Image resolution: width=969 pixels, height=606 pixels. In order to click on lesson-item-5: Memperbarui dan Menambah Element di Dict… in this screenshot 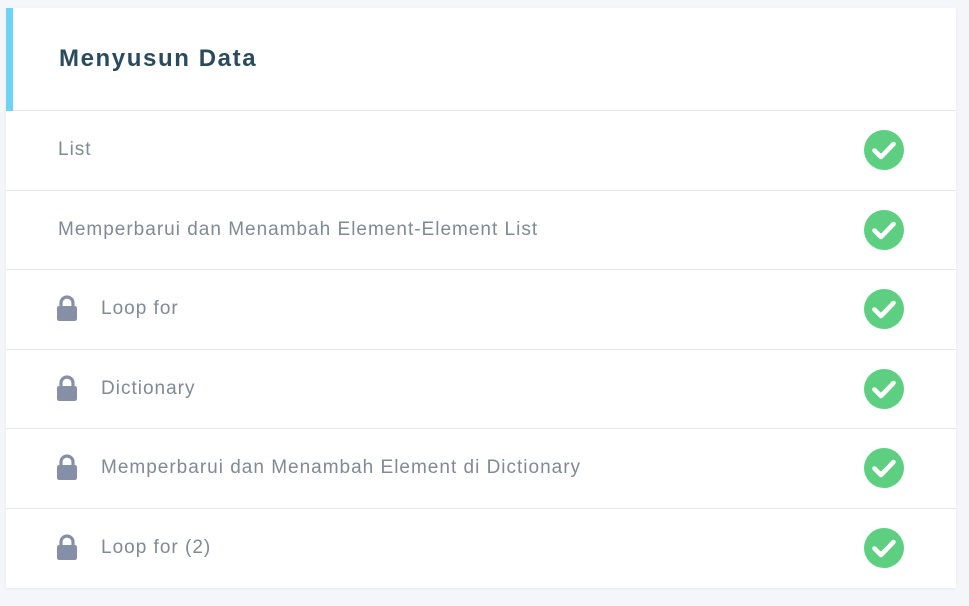, I will do `click(481, 469)`.